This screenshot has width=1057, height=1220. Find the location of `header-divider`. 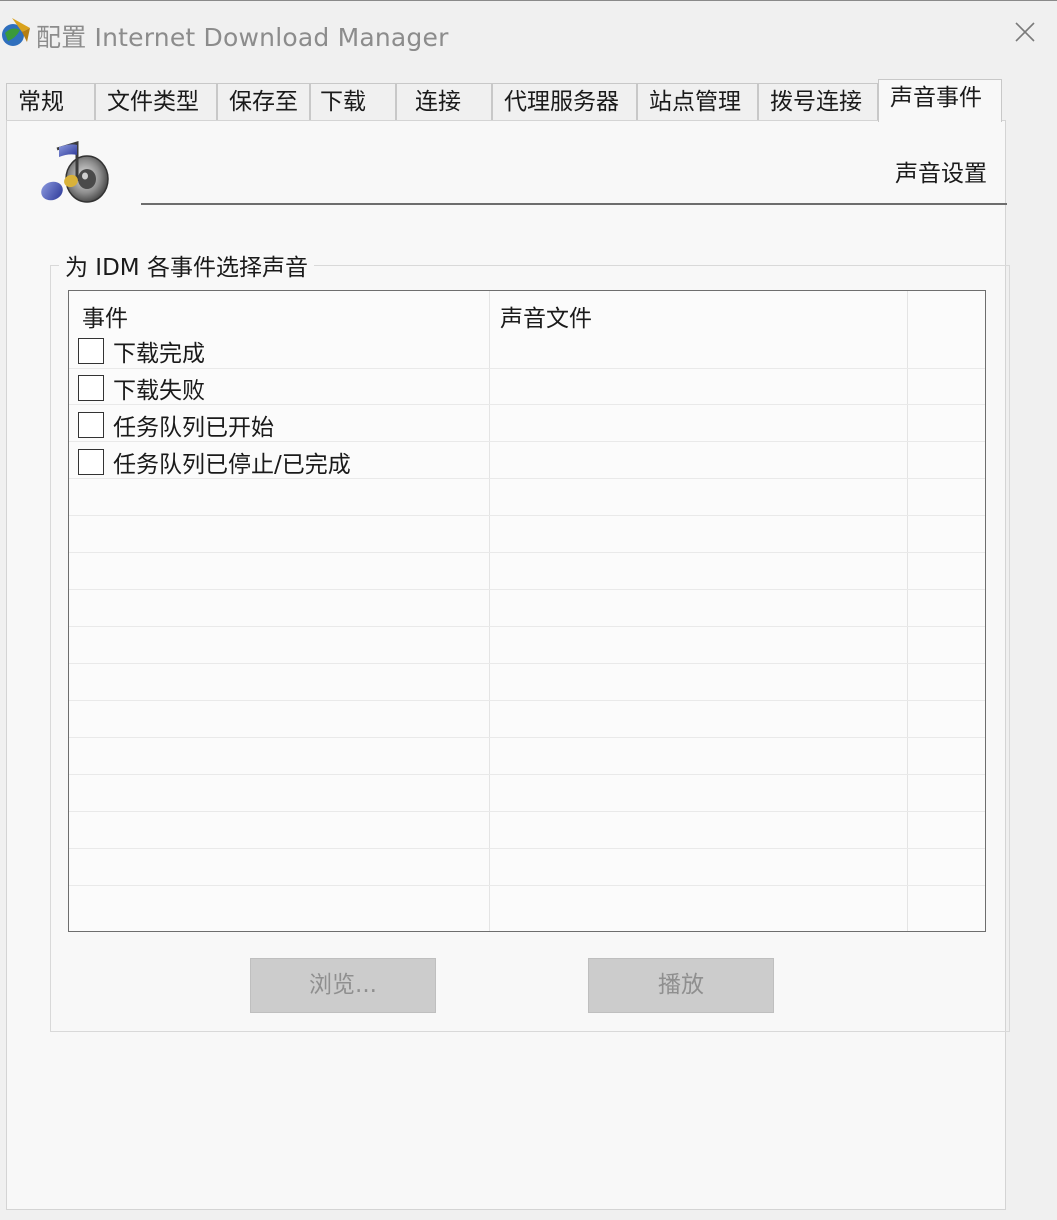

header-divider is located at coordinates (574, 204).